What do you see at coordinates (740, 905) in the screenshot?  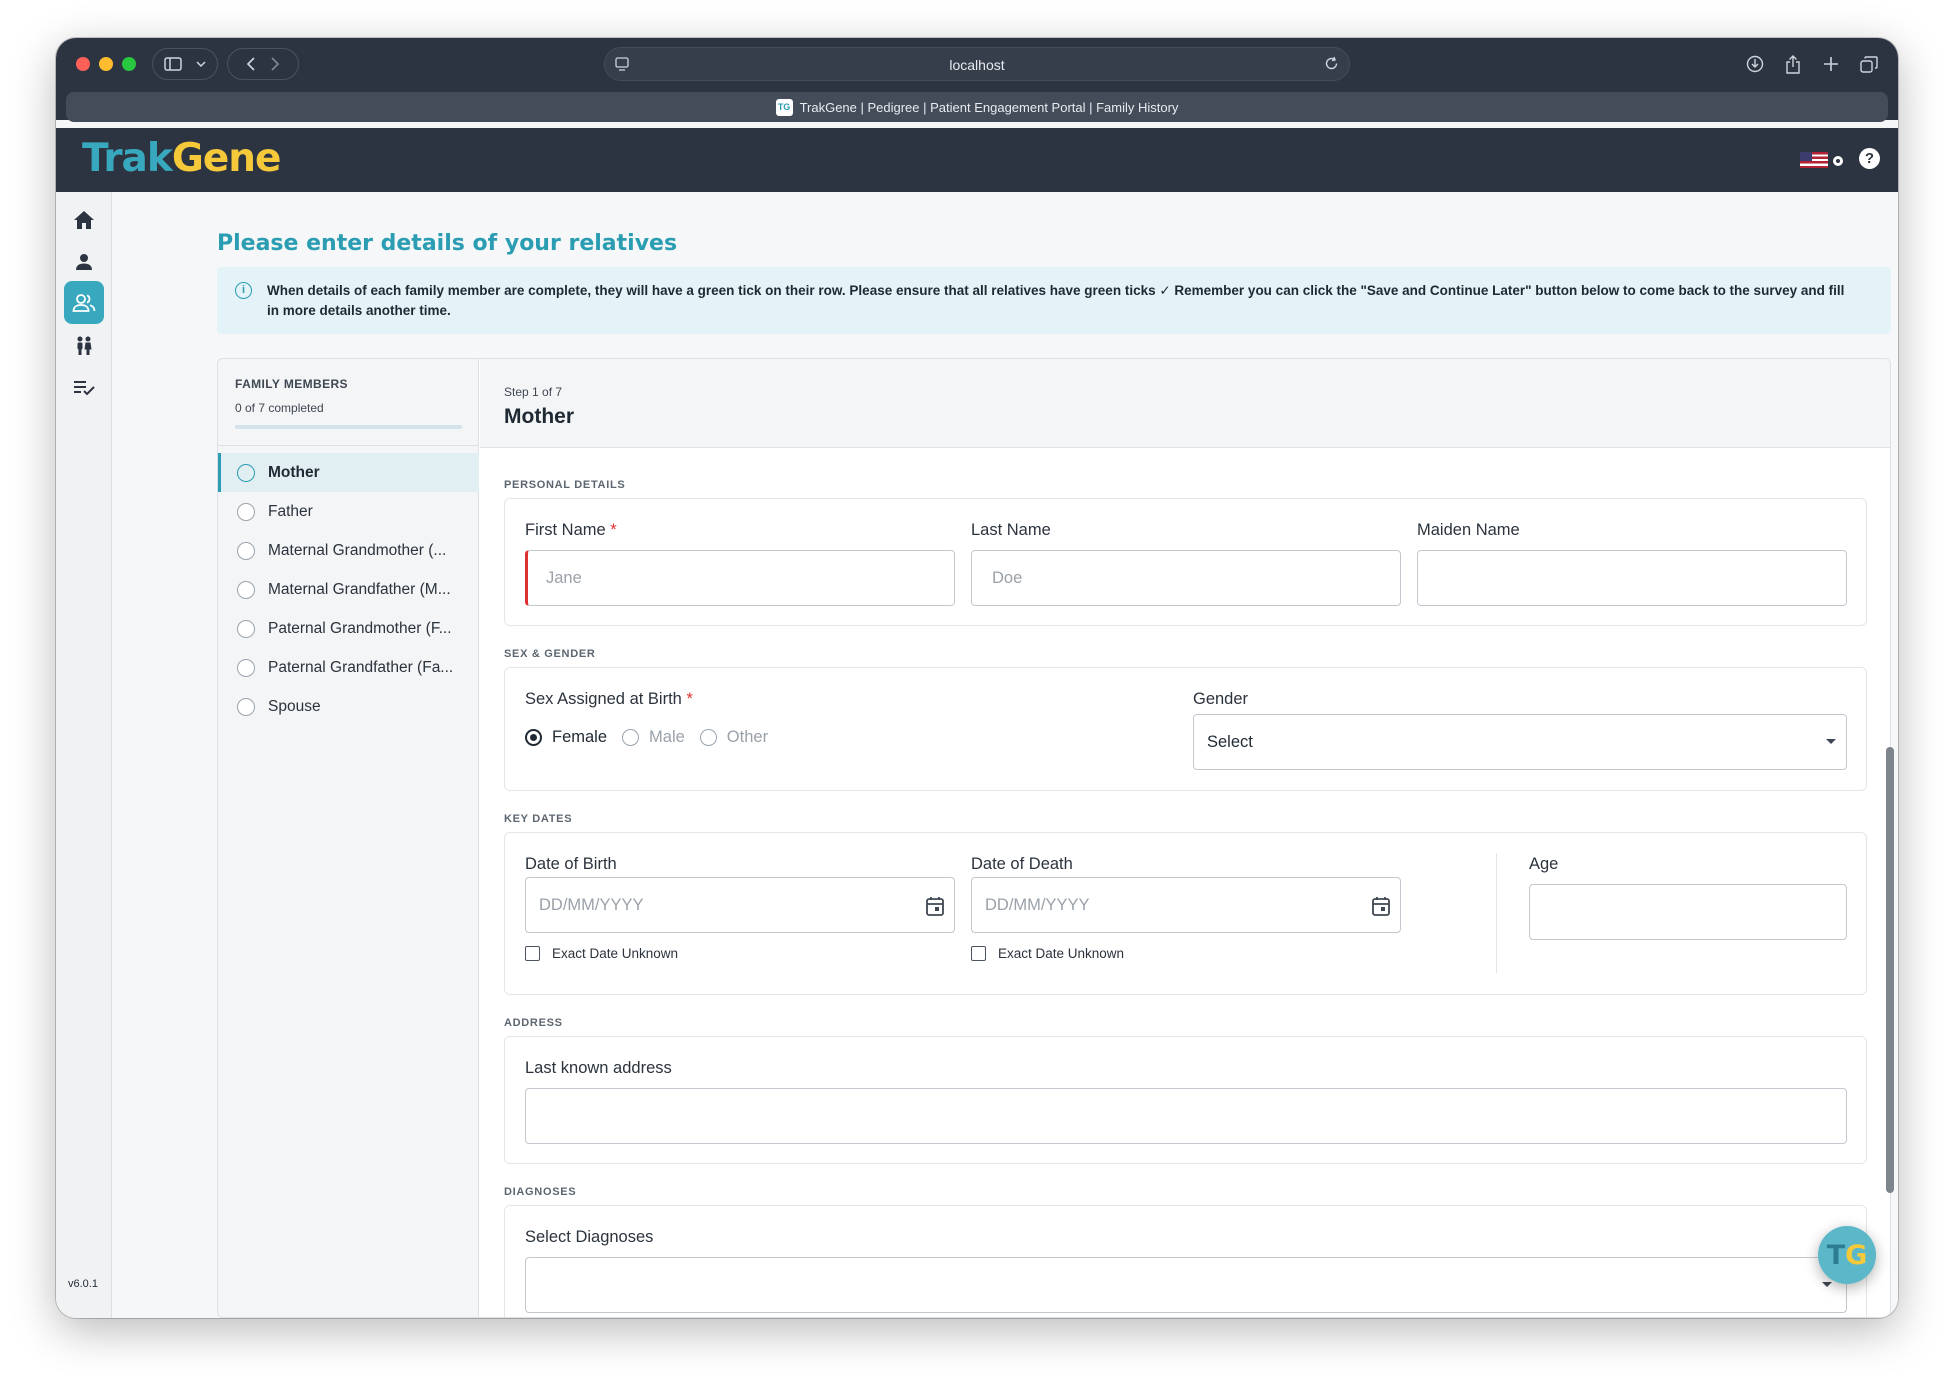 I see `dob-input: DD/MM/YYYY` at bounding box center [740, 905].